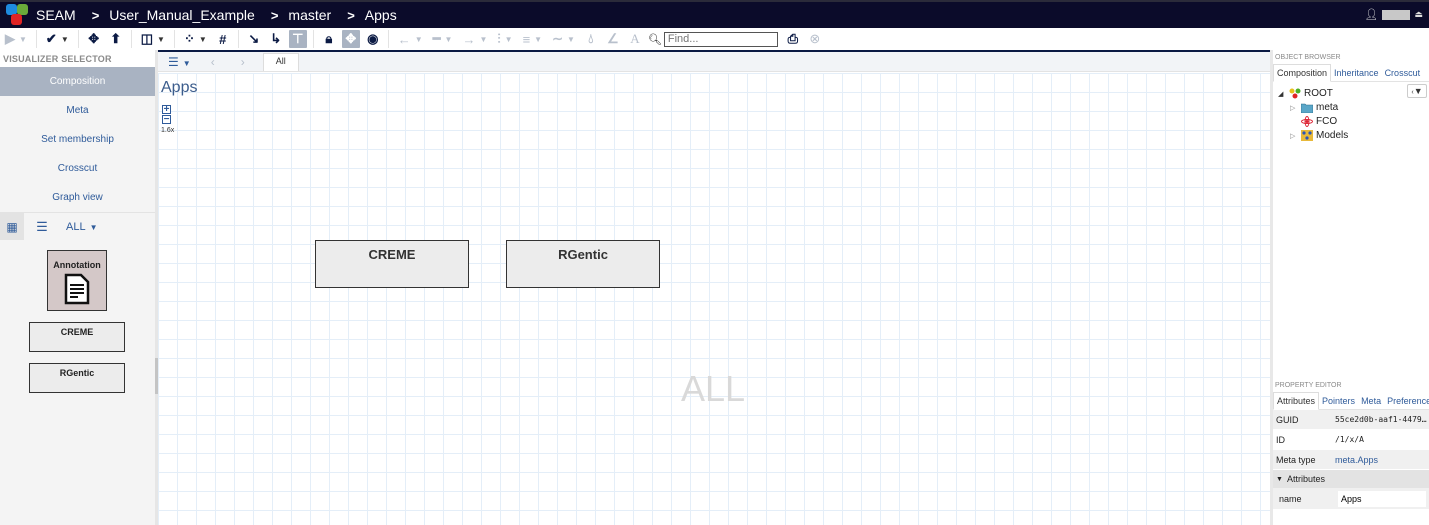 The image size is (1429, 525). I want to click on play-button: ▶ ▼, so click(16, 39).